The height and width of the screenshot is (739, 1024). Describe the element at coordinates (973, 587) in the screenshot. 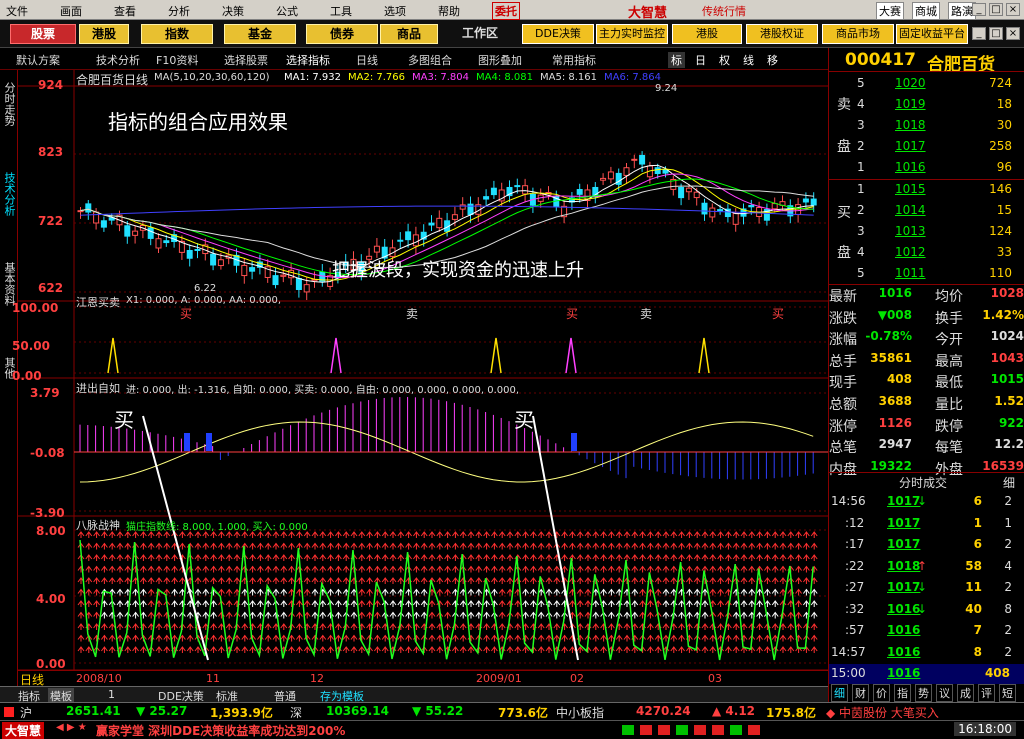

I see `tick-vol-4: 11` at that location.